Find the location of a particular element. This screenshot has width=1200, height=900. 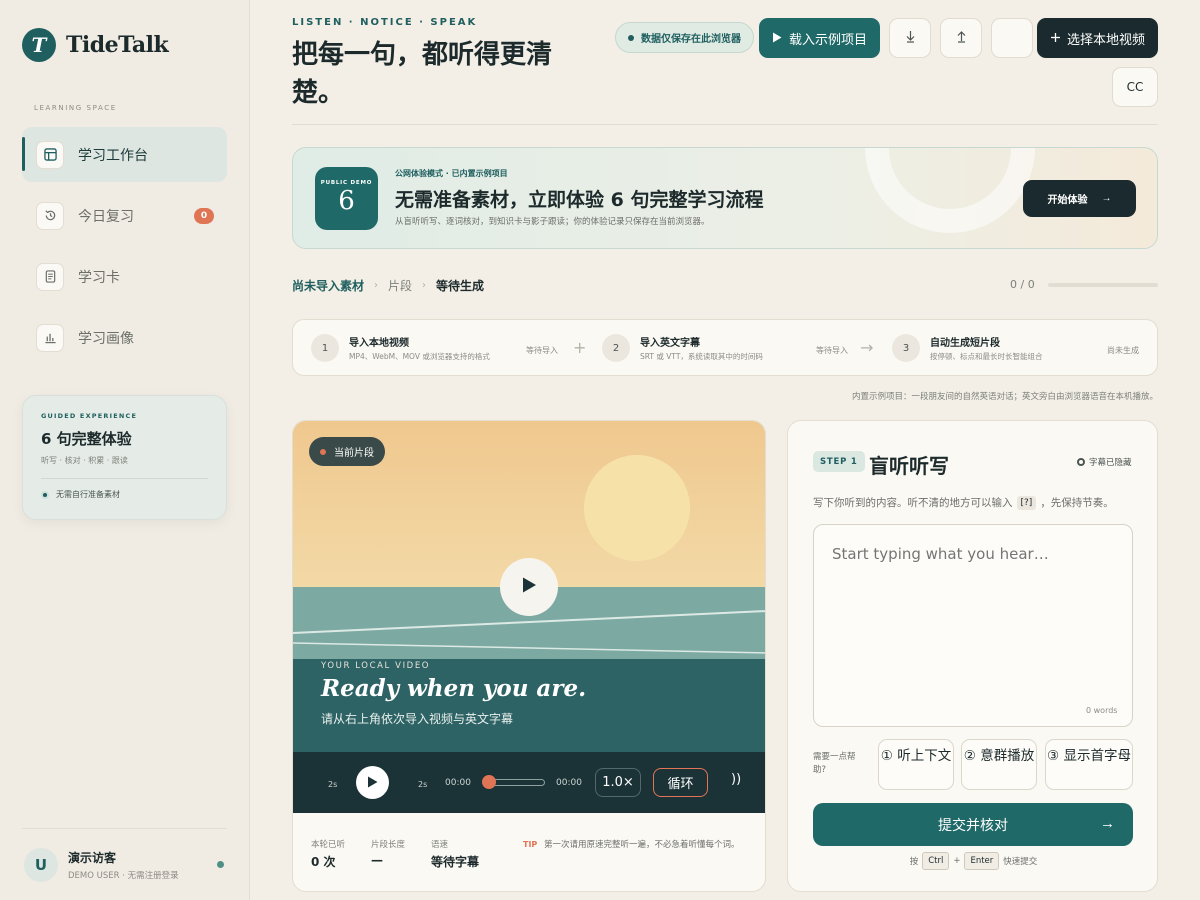

banner-subtitle: 从盲听听写、逐词核对，到知识卡与影子跟读；你的体验记录只保存在当前浏览器。 is located at coordinates (552, 222).